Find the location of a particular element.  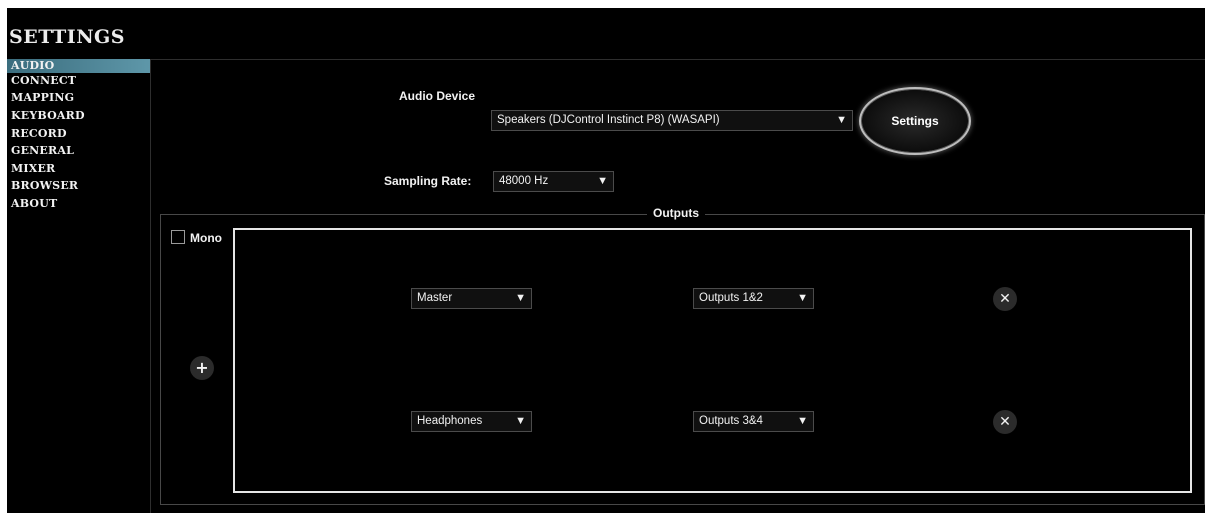

output-destination-select: Outputs 3&4 ▼ is located at coordinates (753, 421).